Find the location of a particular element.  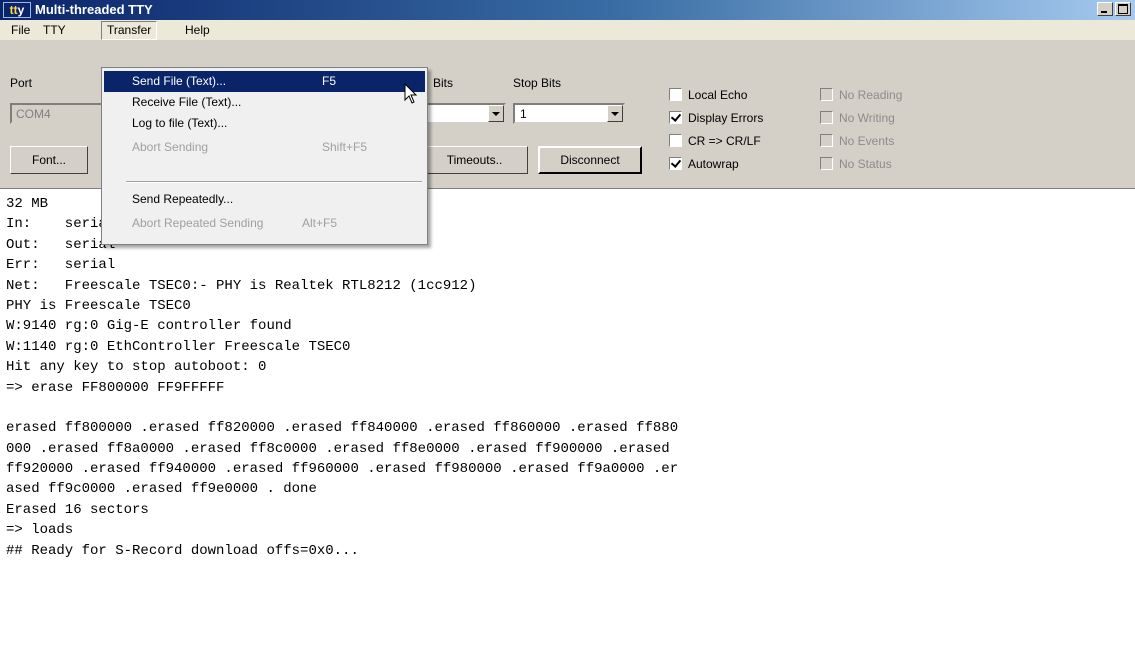

terminal-line: => erase FF800000 FF9FFFFF is located at coordinates (115, 387).